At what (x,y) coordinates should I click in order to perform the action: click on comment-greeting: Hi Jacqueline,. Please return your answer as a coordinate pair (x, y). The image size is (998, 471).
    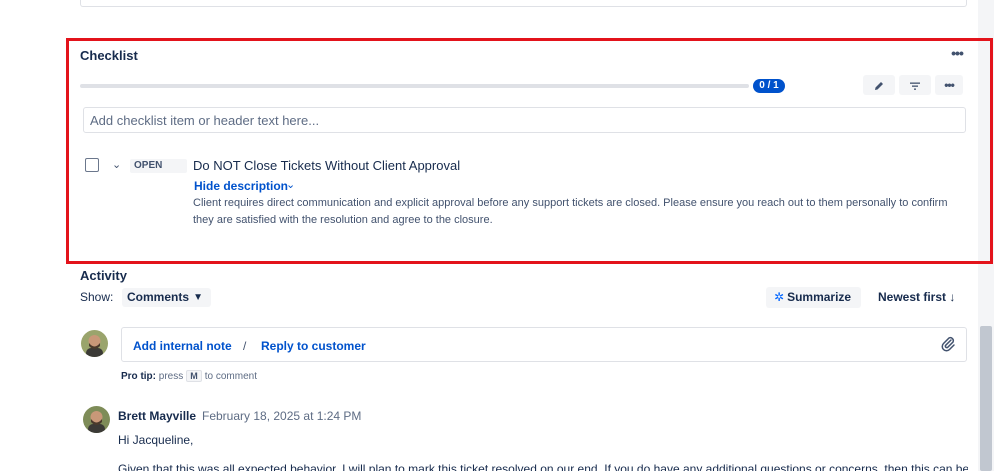
    Looking at the image, I should click on (156, 440).